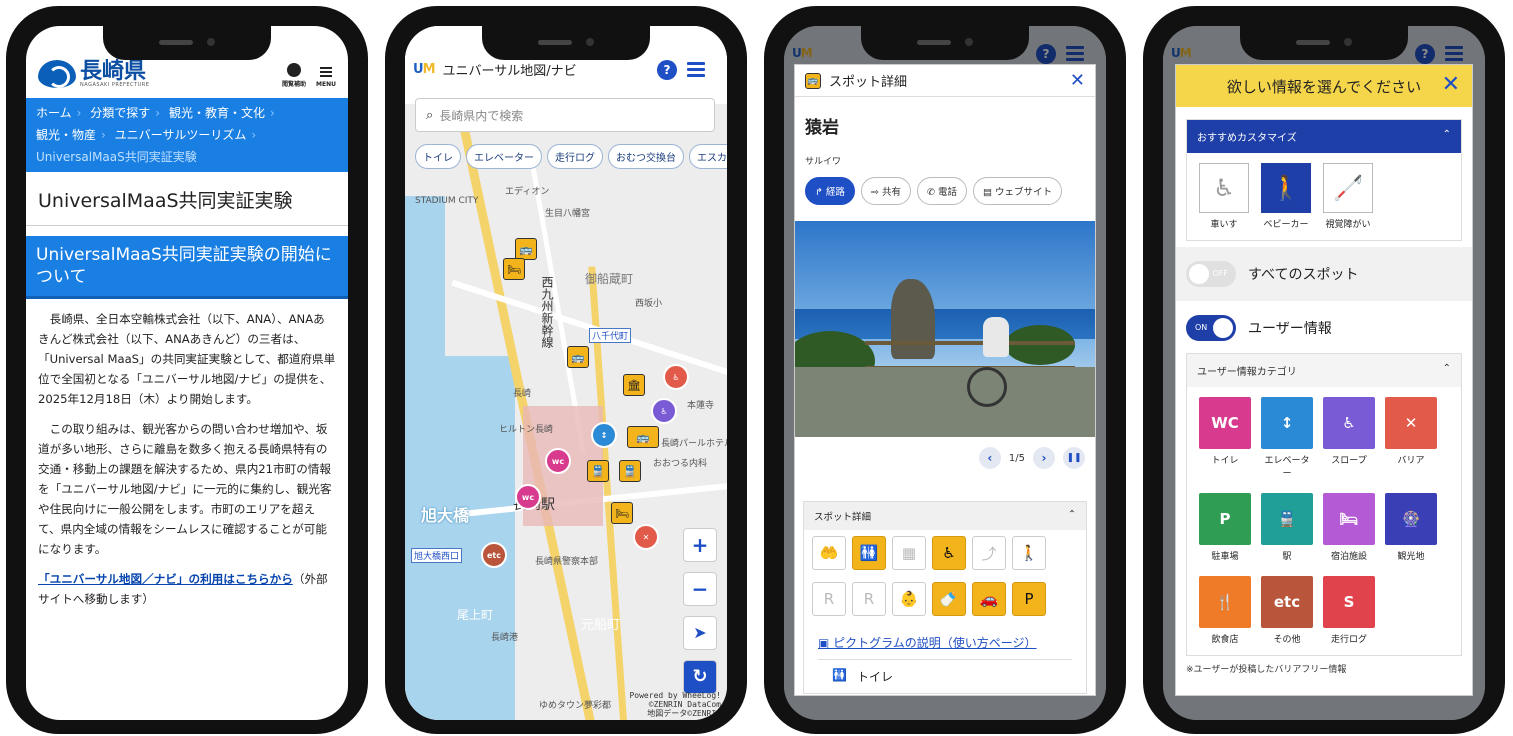  I want to click on share-button: ⇨ 共有, so click(886, 191).